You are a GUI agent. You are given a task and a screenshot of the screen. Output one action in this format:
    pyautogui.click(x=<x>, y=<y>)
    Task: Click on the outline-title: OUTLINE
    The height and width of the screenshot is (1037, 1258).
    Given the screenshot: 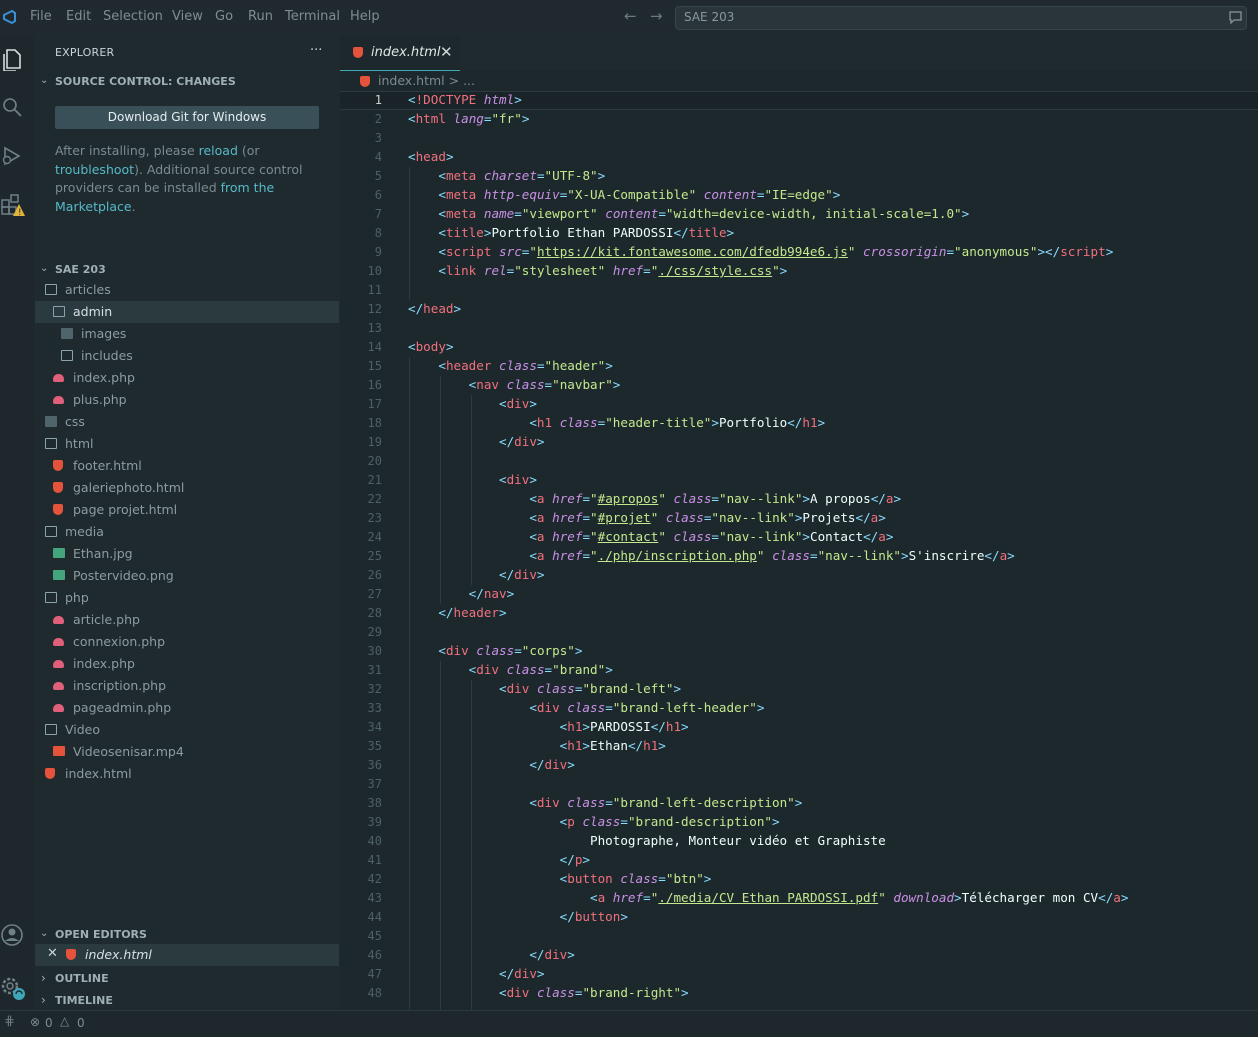 What is the action you would take?
    pyautogui.click(x=82, y=978)
    